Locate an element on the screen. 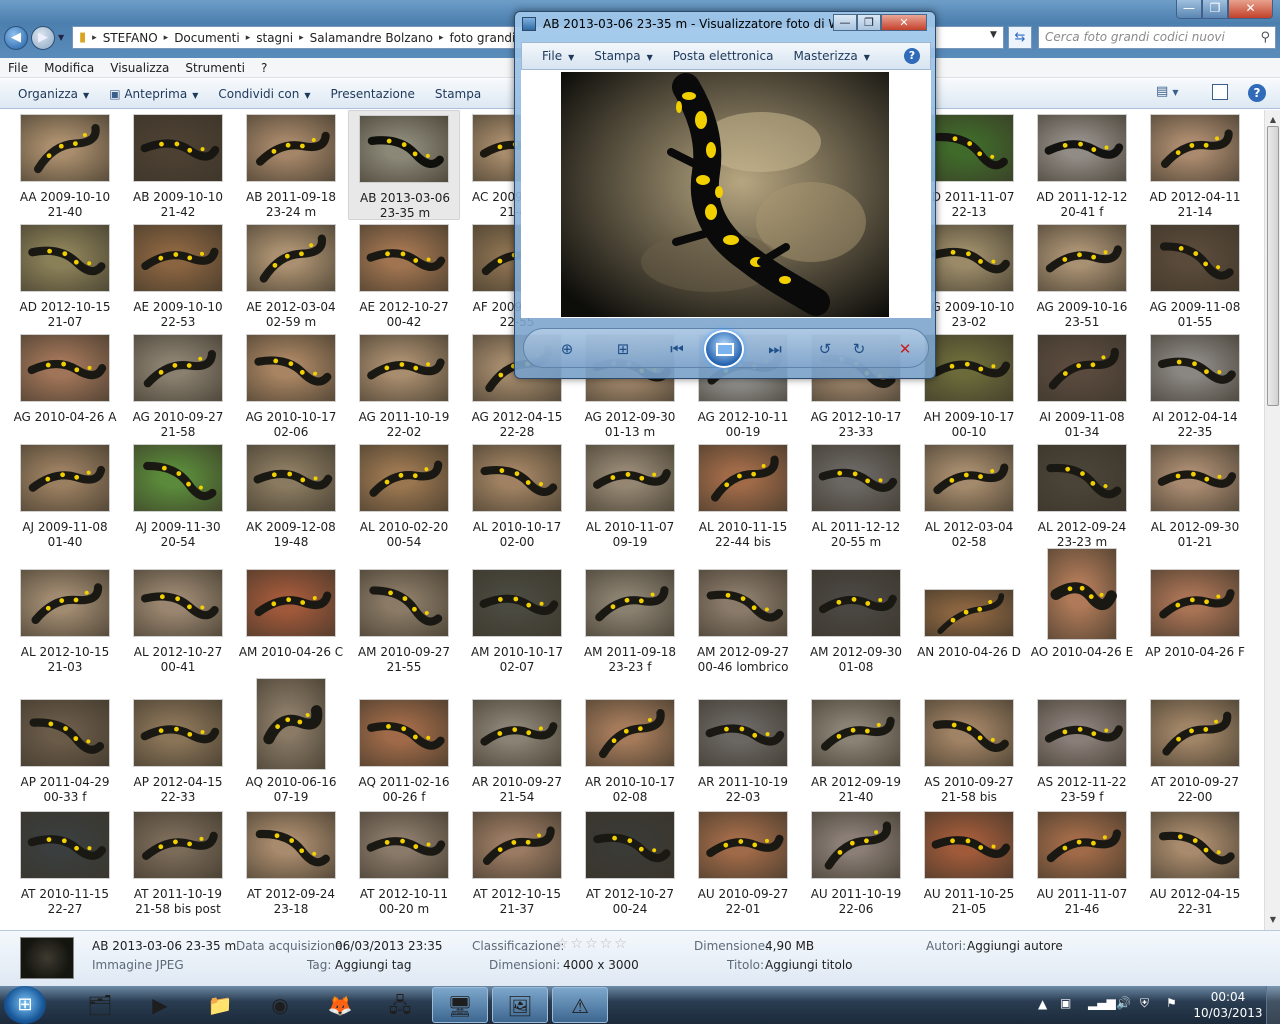 The width and height of the screenshot is (1280, 1024). file-thumbnail: AB 2009-10-10 21-42 is located at coordinates (178, 165).